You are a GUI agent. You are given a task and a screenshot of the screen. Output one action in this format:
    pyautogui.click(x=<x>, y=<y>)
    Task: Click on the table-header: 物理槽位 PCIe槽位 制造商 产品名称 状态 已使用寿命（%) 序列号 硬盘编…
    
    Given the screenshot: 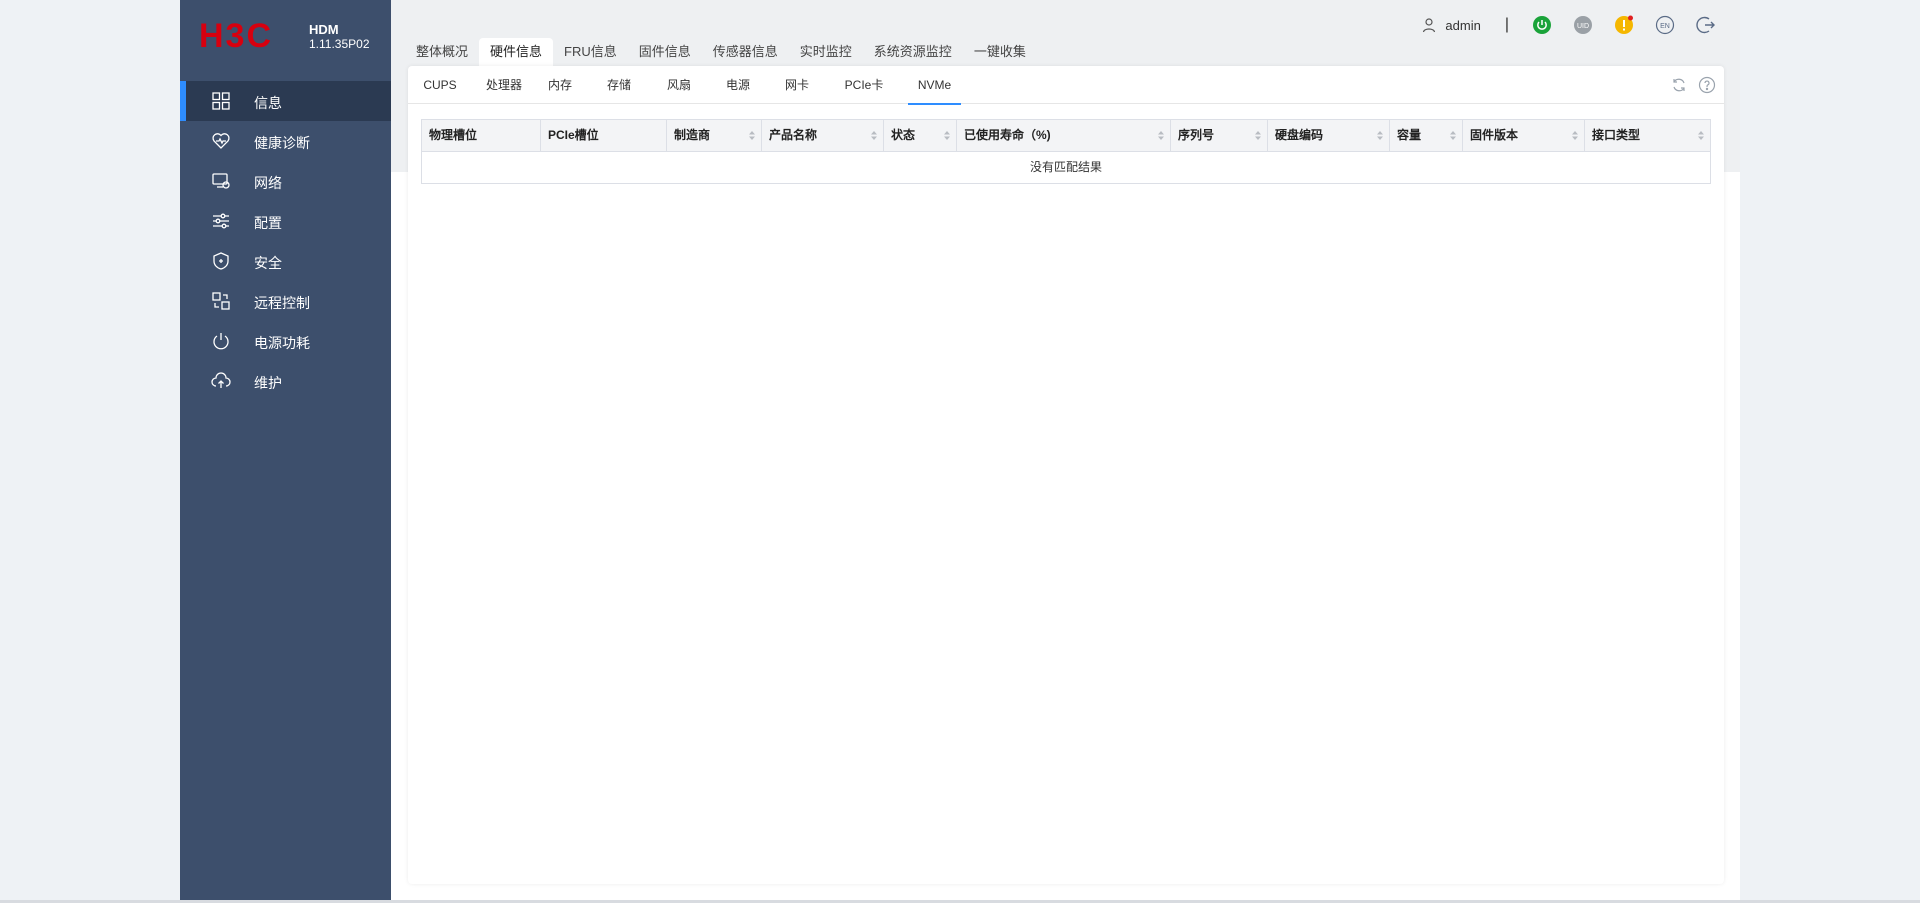 What is the action you would take?
    pyautogui.click(x=1066, y=136)
    